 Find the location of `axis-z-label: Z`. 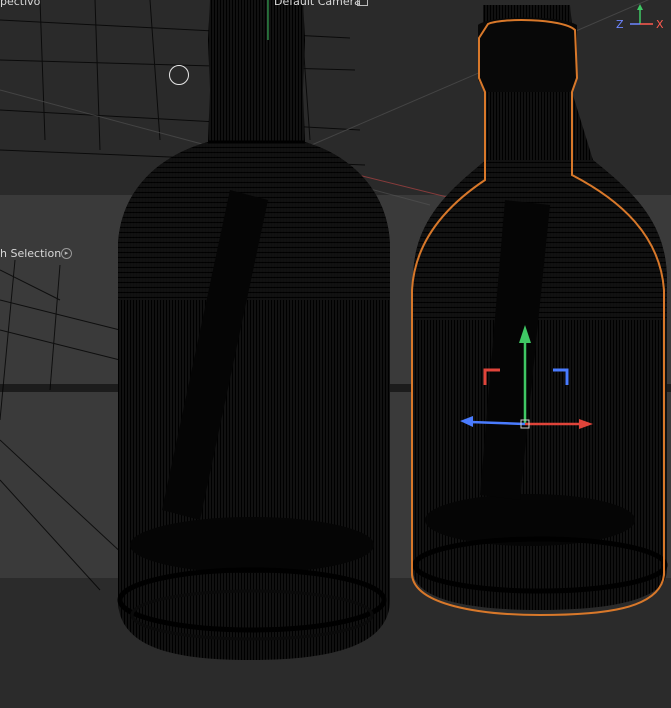

axis-z-label: Z is located at coordinates (620, 24).